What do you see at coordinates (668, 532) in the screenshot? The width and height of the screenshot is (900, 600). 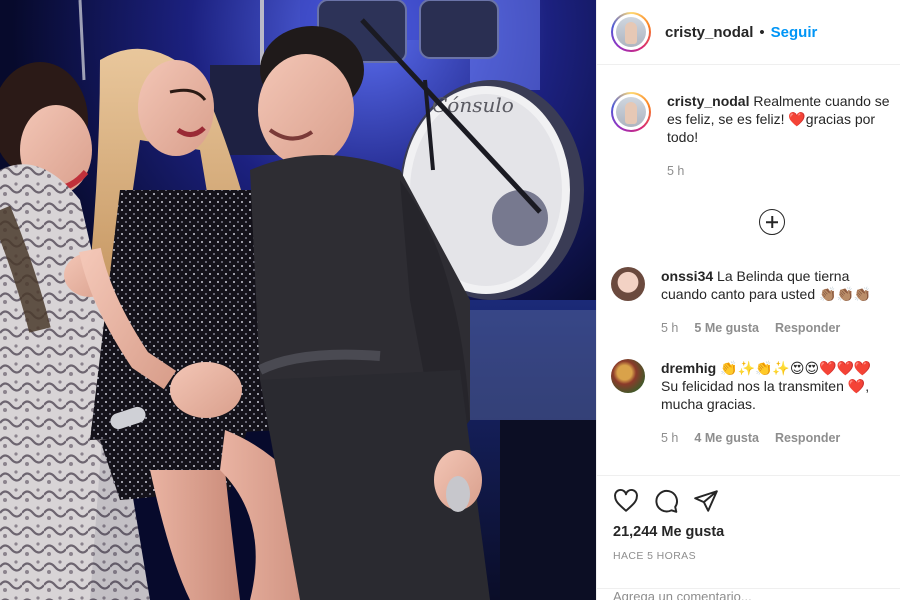 I see `likes-count: 21,244 Me gusta` at bounding box center [668, 532].